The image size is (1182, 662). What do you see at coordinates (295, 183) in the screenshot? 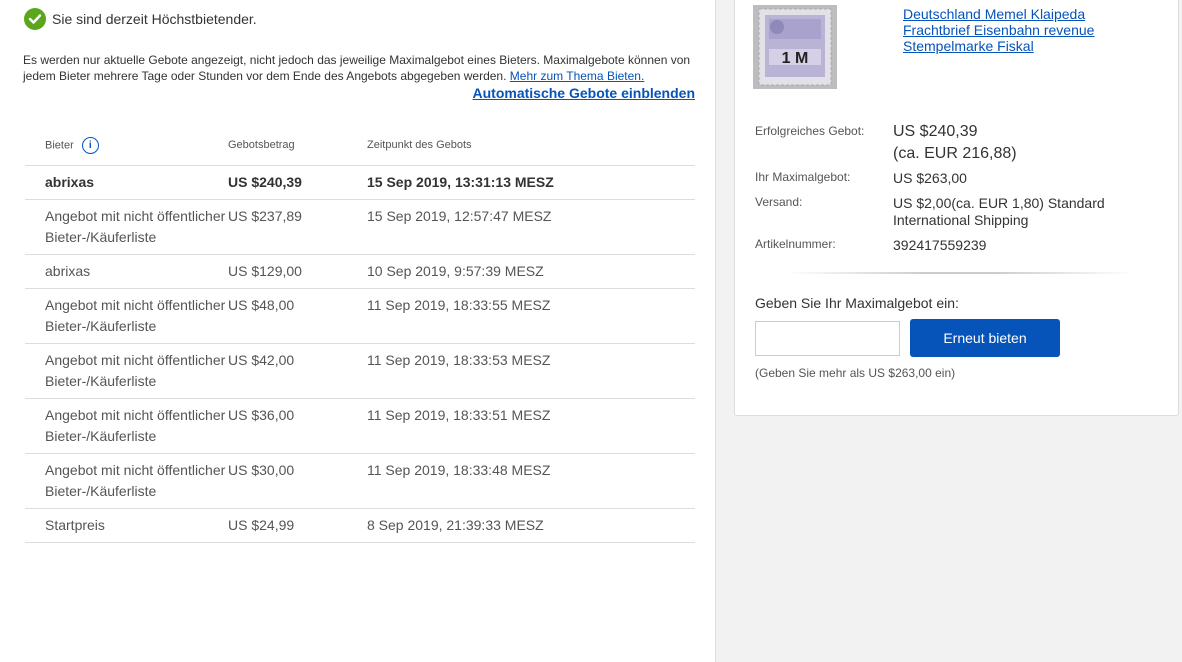
I see `amount-cell: US $240,39` at bounding box center [295, 183].